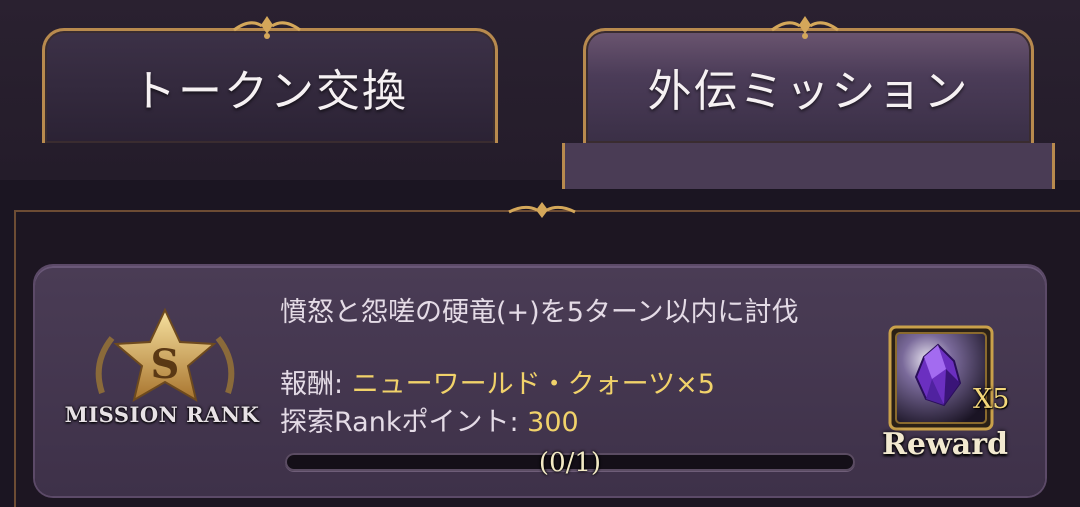 The width and height of the screenshot is (1080, 507). Describe the element at coordinates (553, 422) in the screenshot. I see `rank-points-value: 300` at that location.